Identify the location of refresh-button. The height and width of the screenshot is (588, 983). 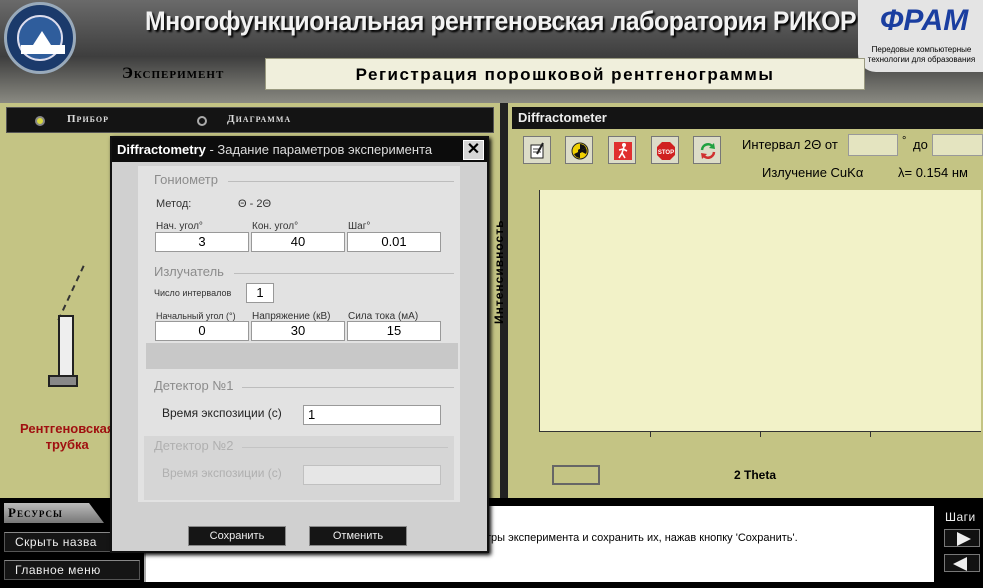
(707, 150).